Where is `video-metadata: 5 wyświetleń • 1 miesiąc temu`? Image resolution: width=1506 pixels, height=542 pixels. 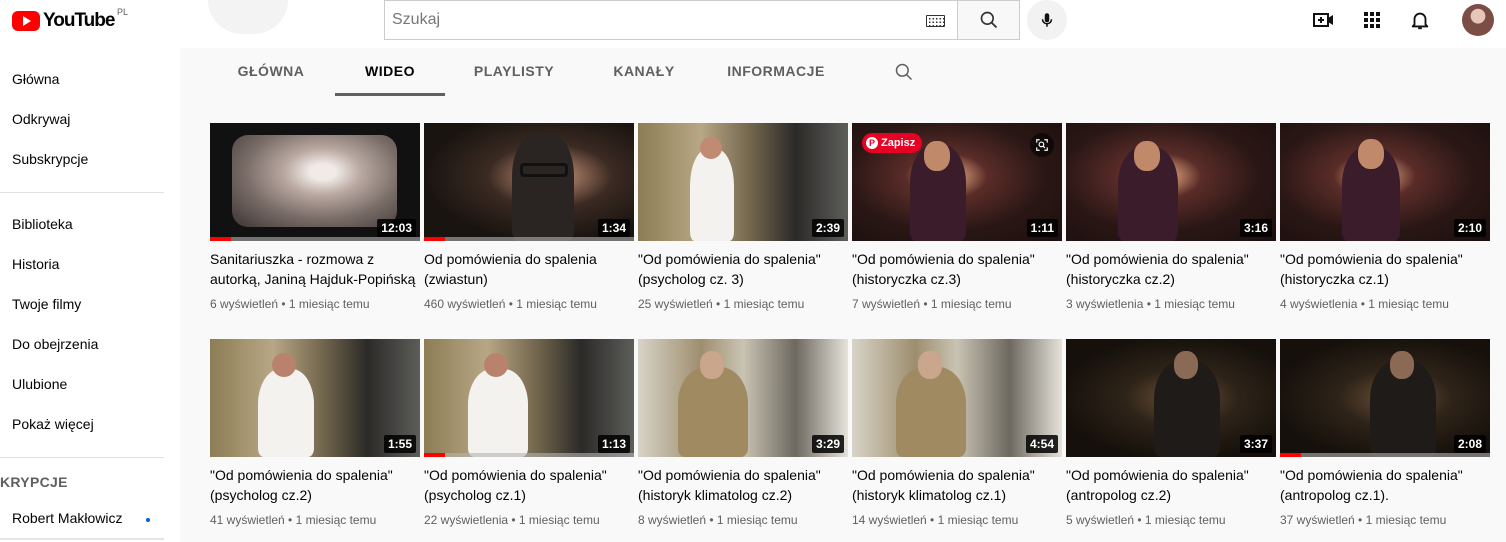
video-metadata: 5 wyświetleń • 1 miesiąc temu is located at coordinates (1146, 520).